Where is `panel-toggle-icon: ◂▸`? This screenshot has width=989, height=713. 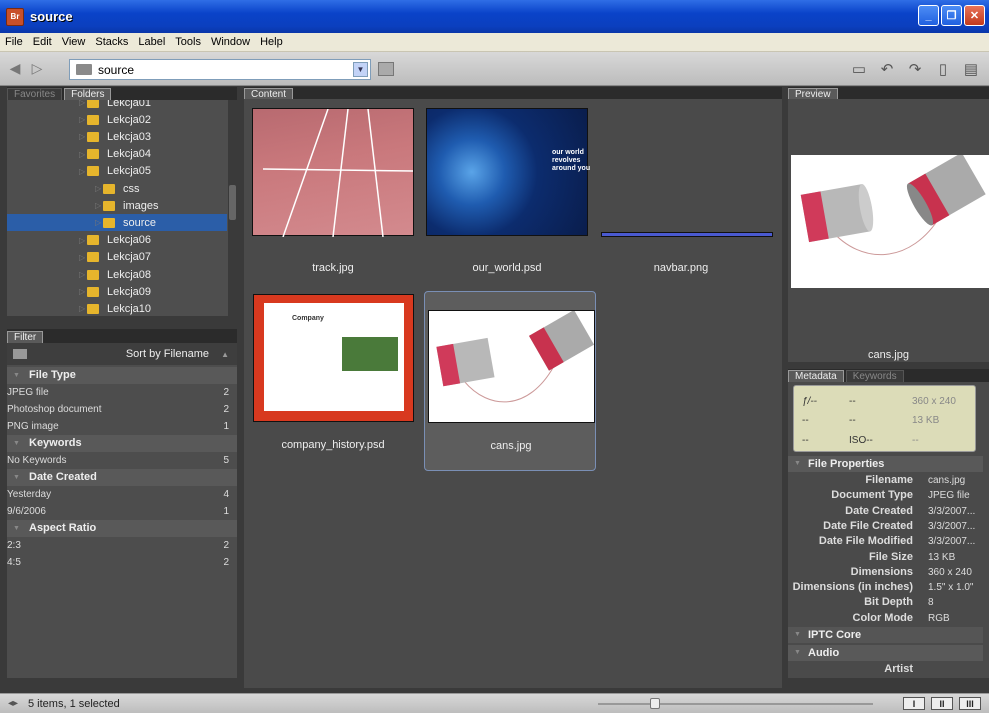
panel-toggle-icon: ◂▸ is located at coordinates (13, 703).